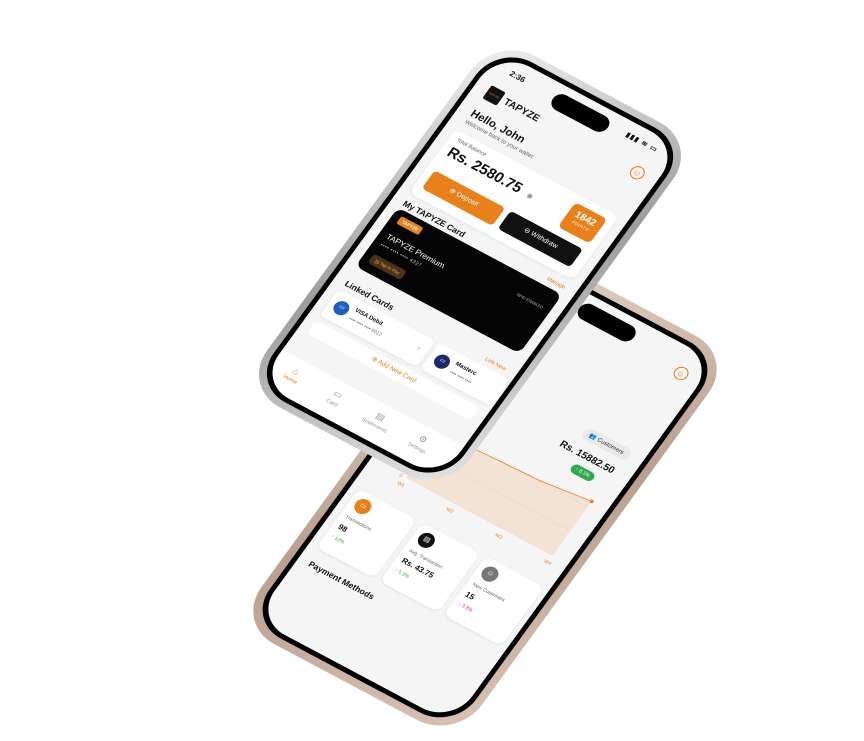 This screenshot has height=741, width=864. Describe the element at coordinates (470, 596) in the screenshot. I see `stat-value: 15` at that location.